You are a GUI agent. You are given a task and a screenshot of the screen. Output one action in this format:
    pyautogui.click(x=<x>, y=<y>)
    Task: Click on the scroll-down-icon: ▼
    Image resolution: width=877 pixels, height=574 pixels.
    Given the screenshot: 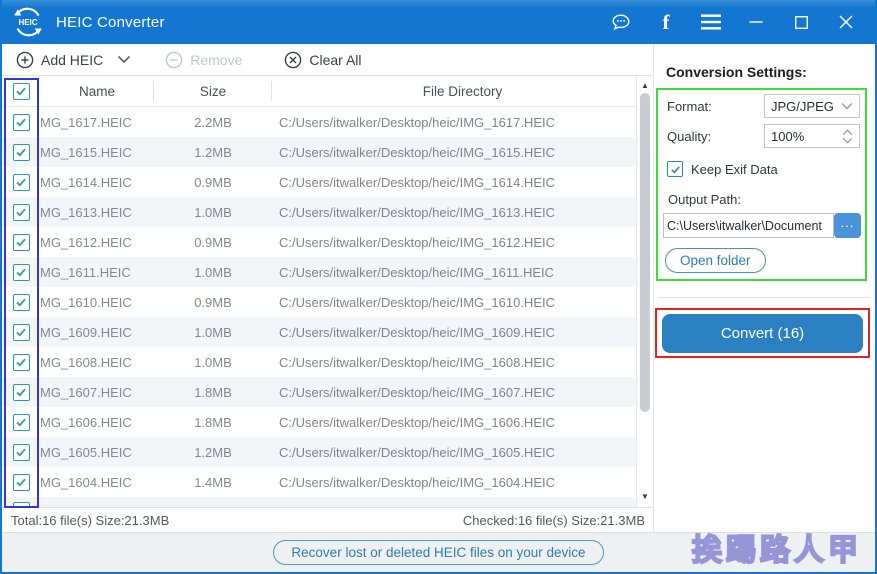 What is the action you would take?
    pyautogui.click(x=645, y=497)
    